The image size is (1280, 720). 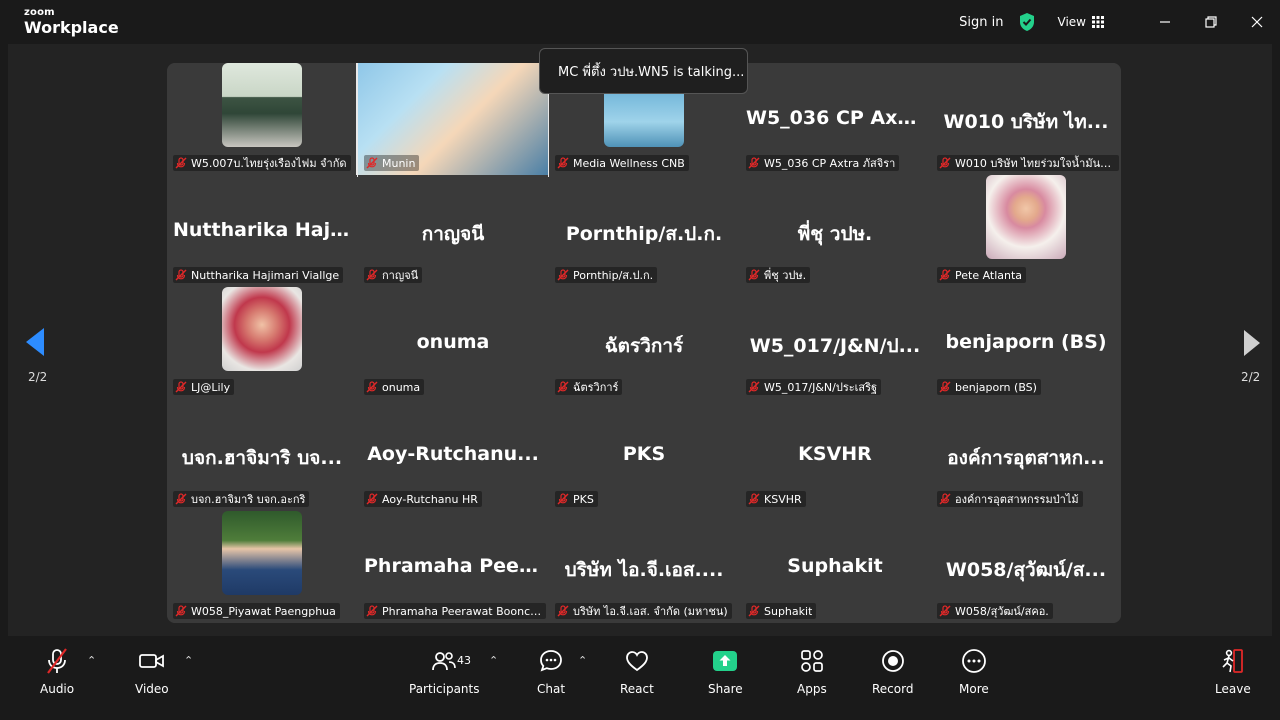 I want to click on view-button: View, so click(x=1081, y=22).